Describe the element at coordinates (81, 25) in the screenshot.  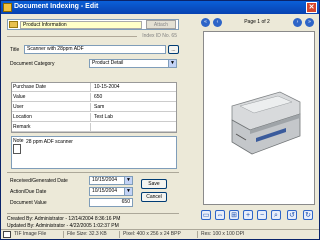
I see `doctype-field: Product Information` at that location.